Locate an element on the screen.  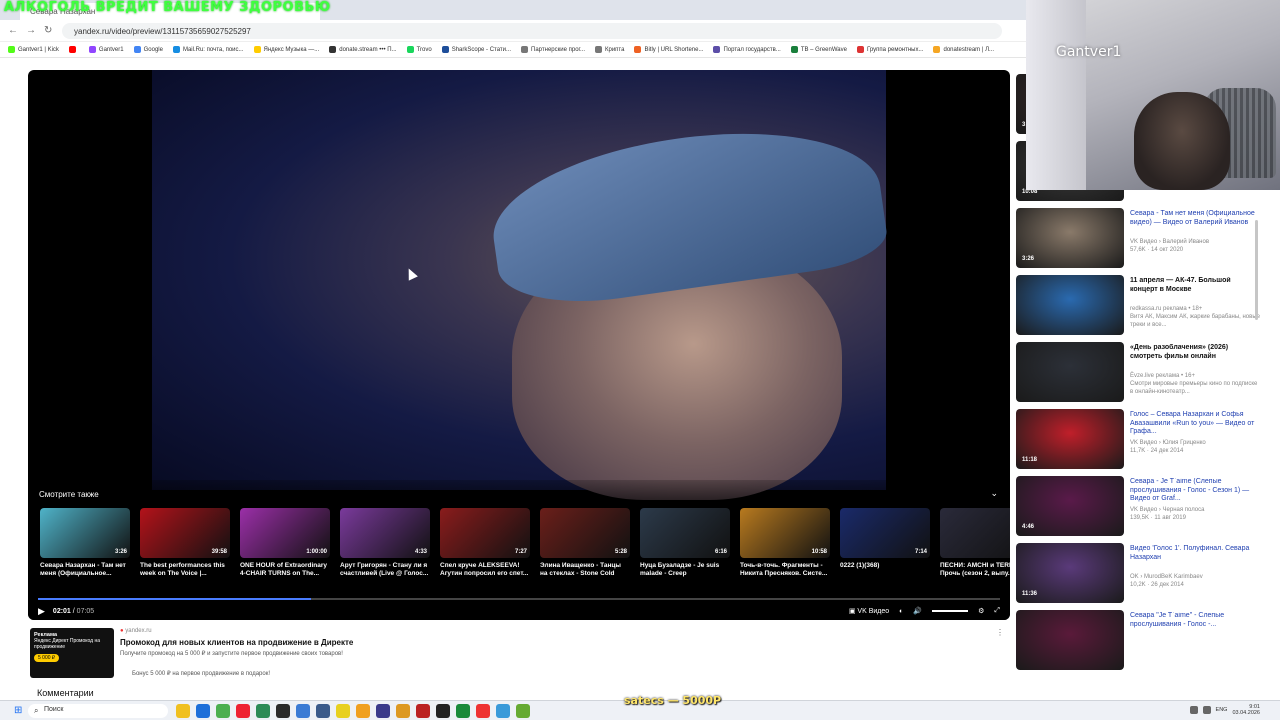
bookmark-item: Крипта is located at coordinates (609, 49).